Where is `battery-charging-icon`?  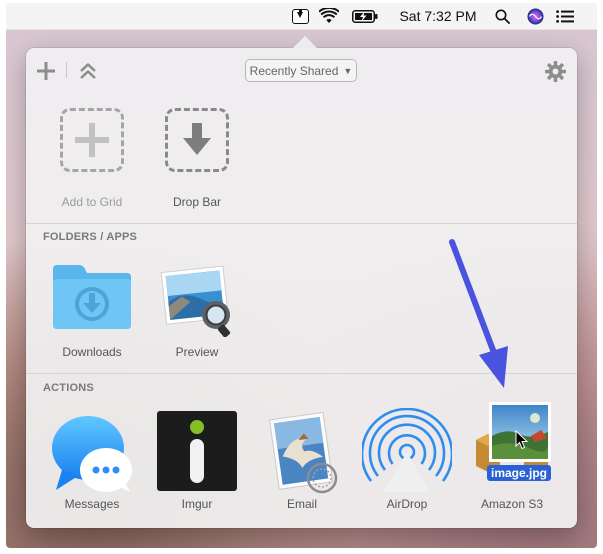 battery-charging-icon is located at coordinates (365, 16).